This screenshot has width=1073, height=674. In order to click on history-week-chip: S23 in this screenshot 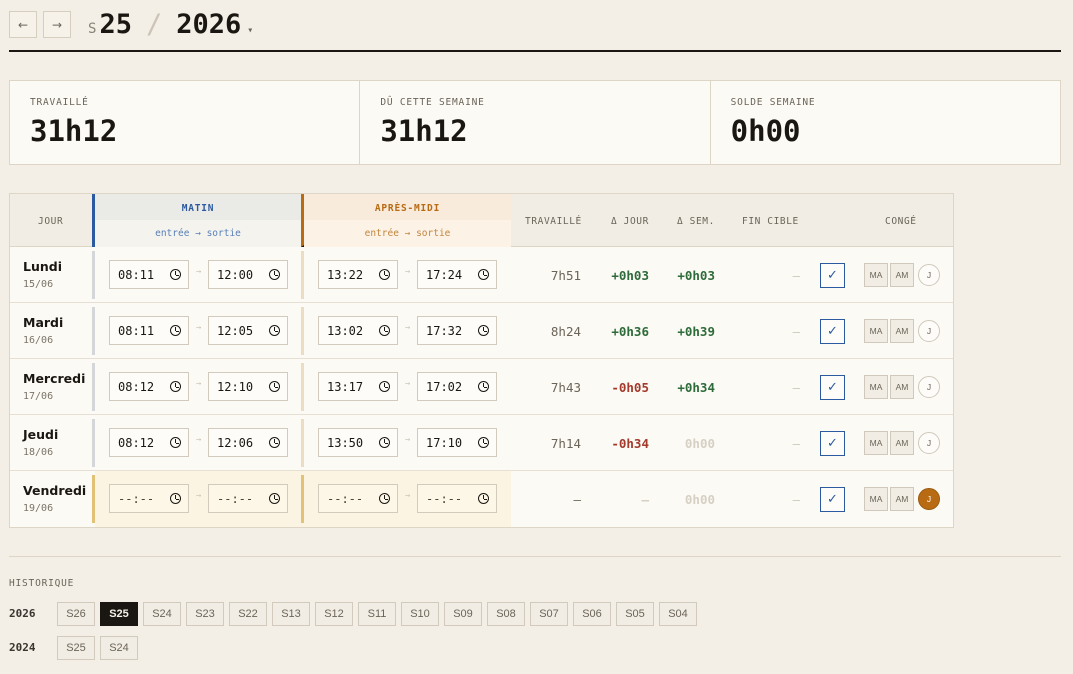, I will do `click(205, 614)`.